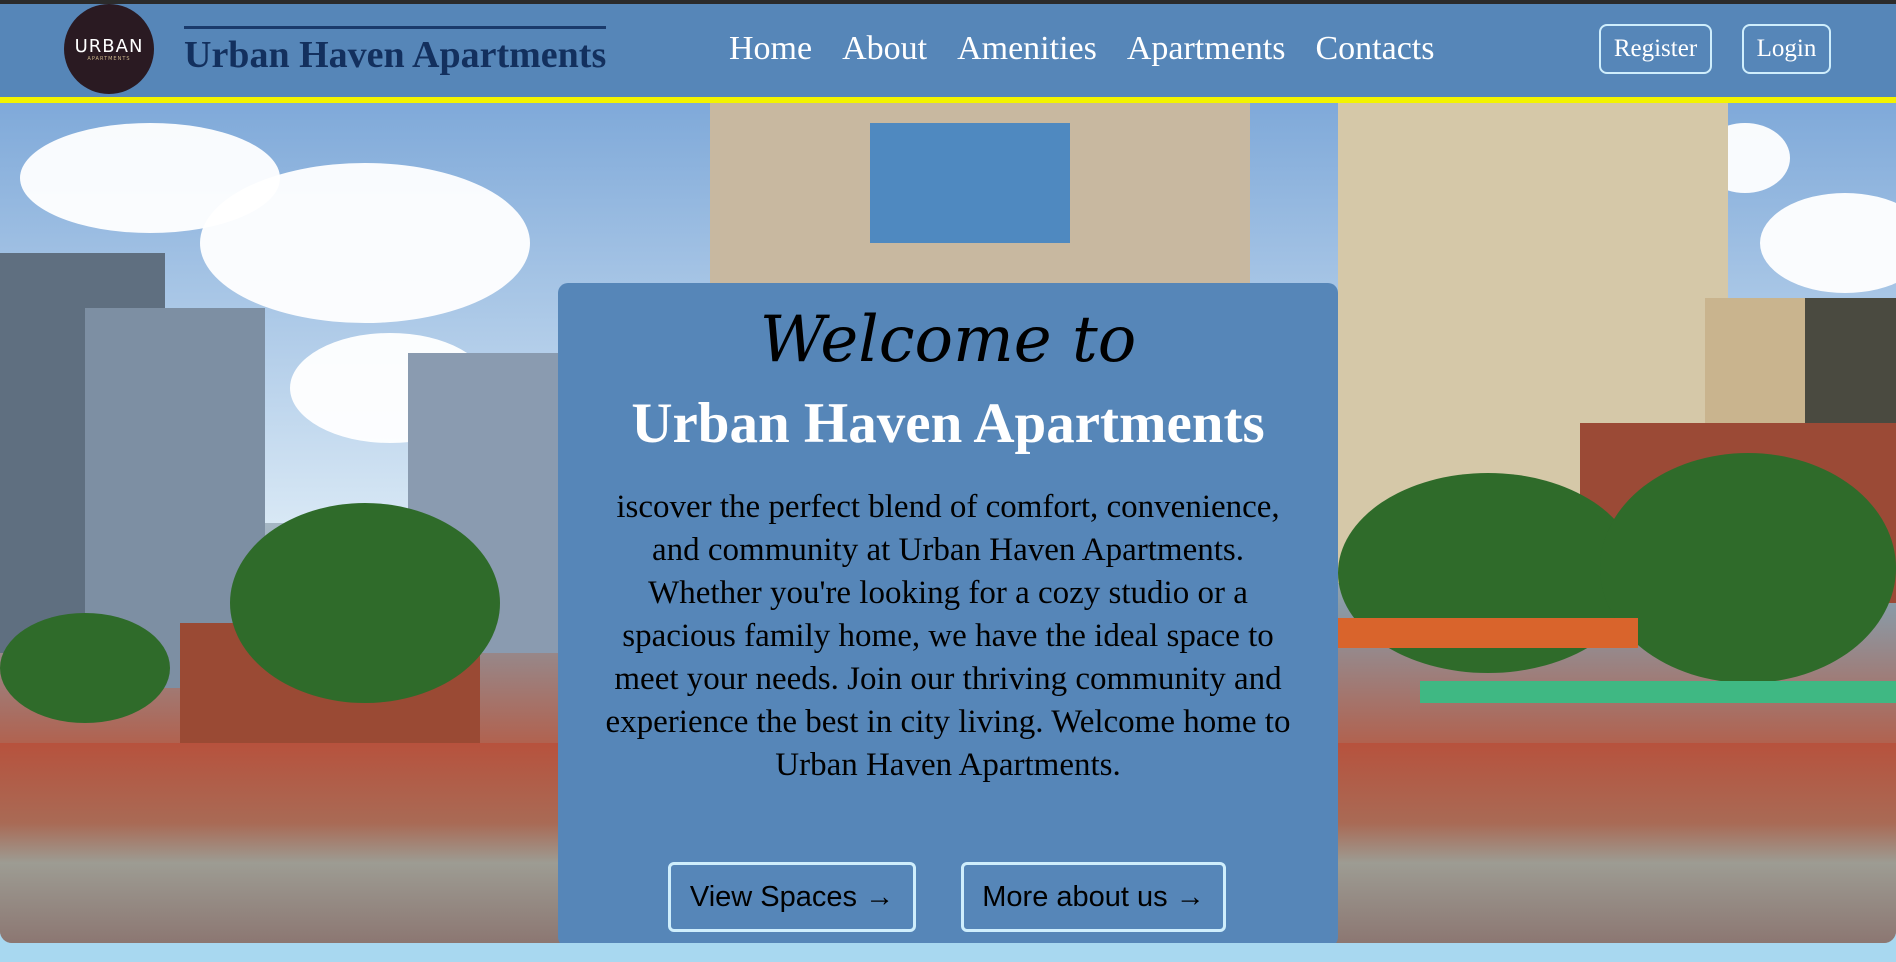 The width and height of the screenshot is (1896, 962). I want to click on awning-green, so click(1658, 692).